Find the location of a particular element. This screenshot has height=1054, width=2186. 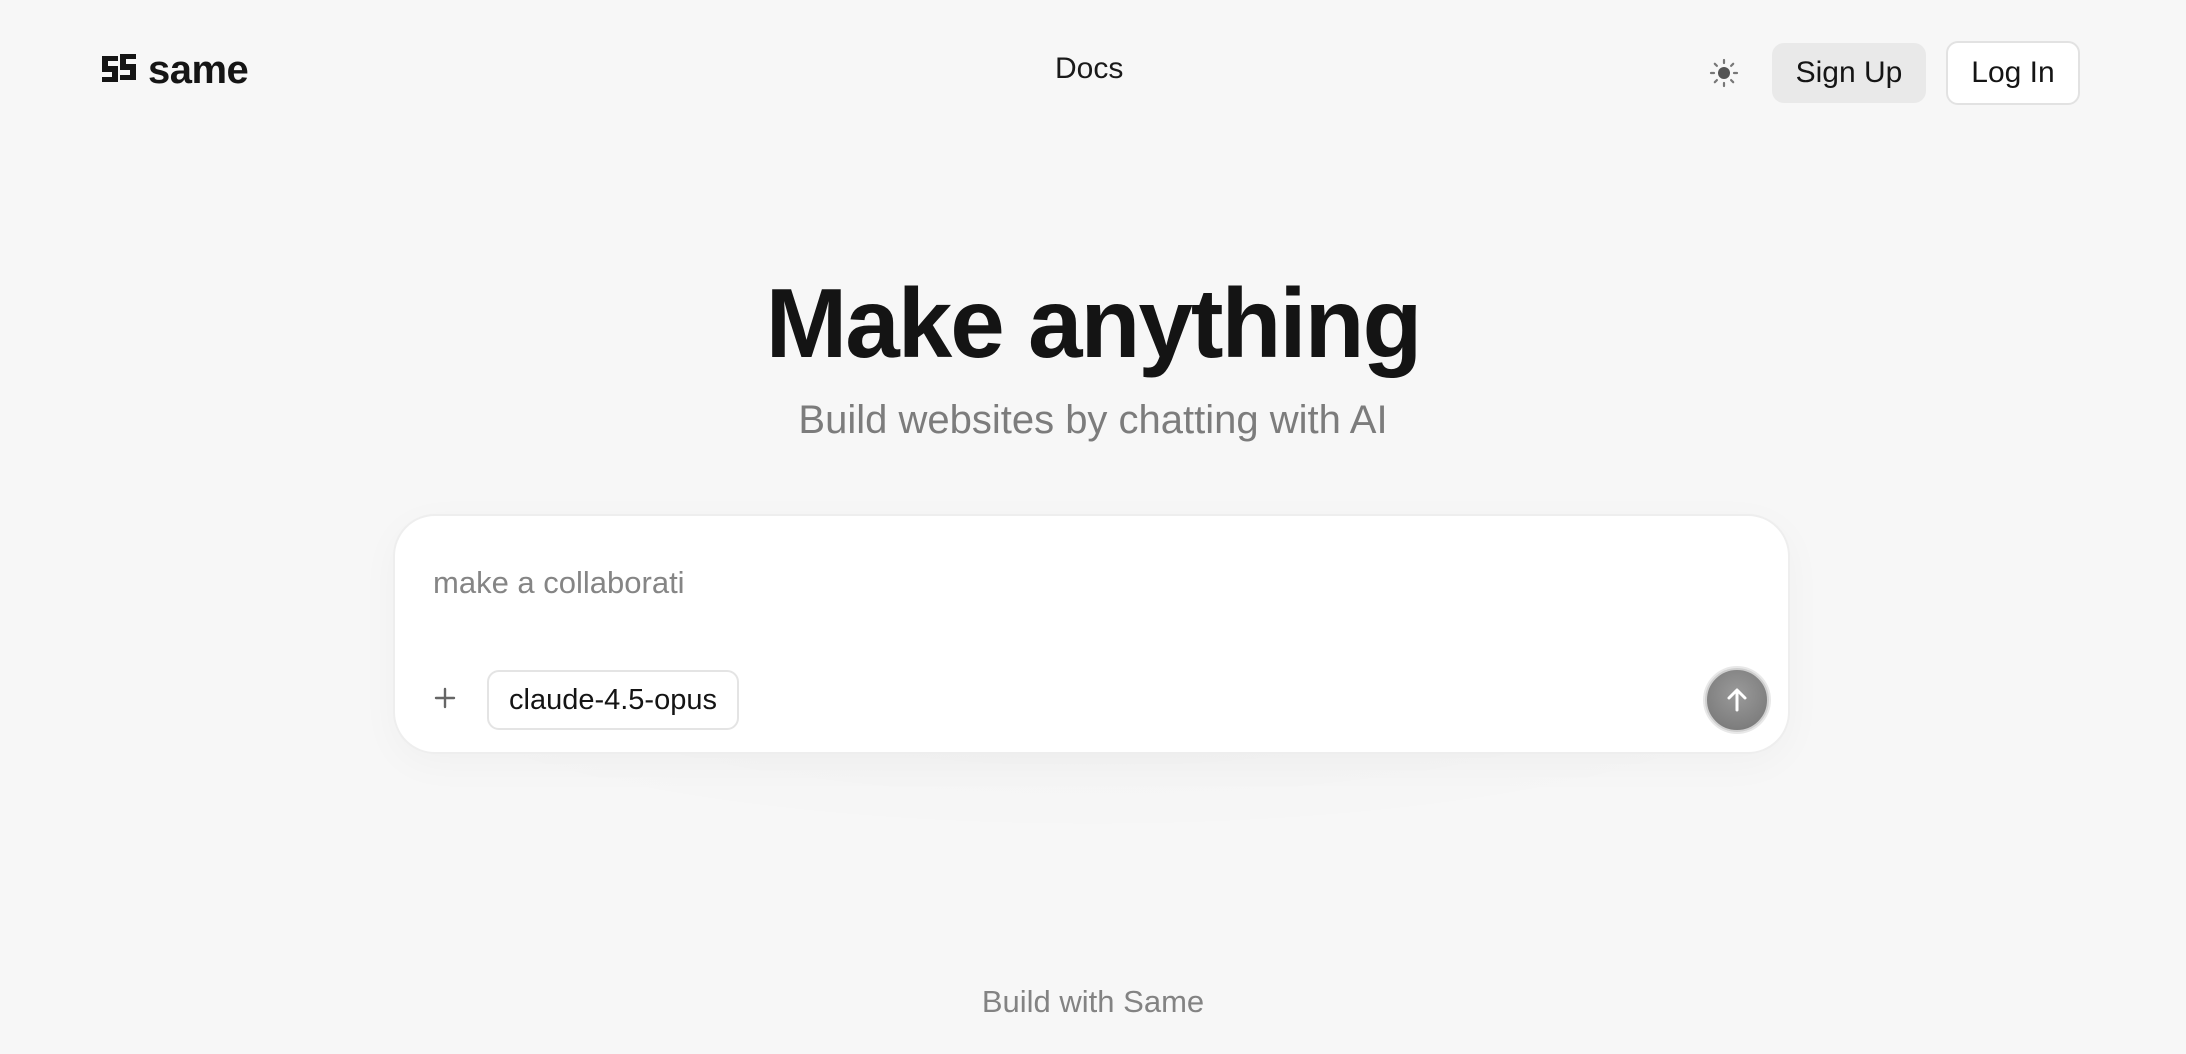

arrow-up-icon is located at coordinates (1737, 700).